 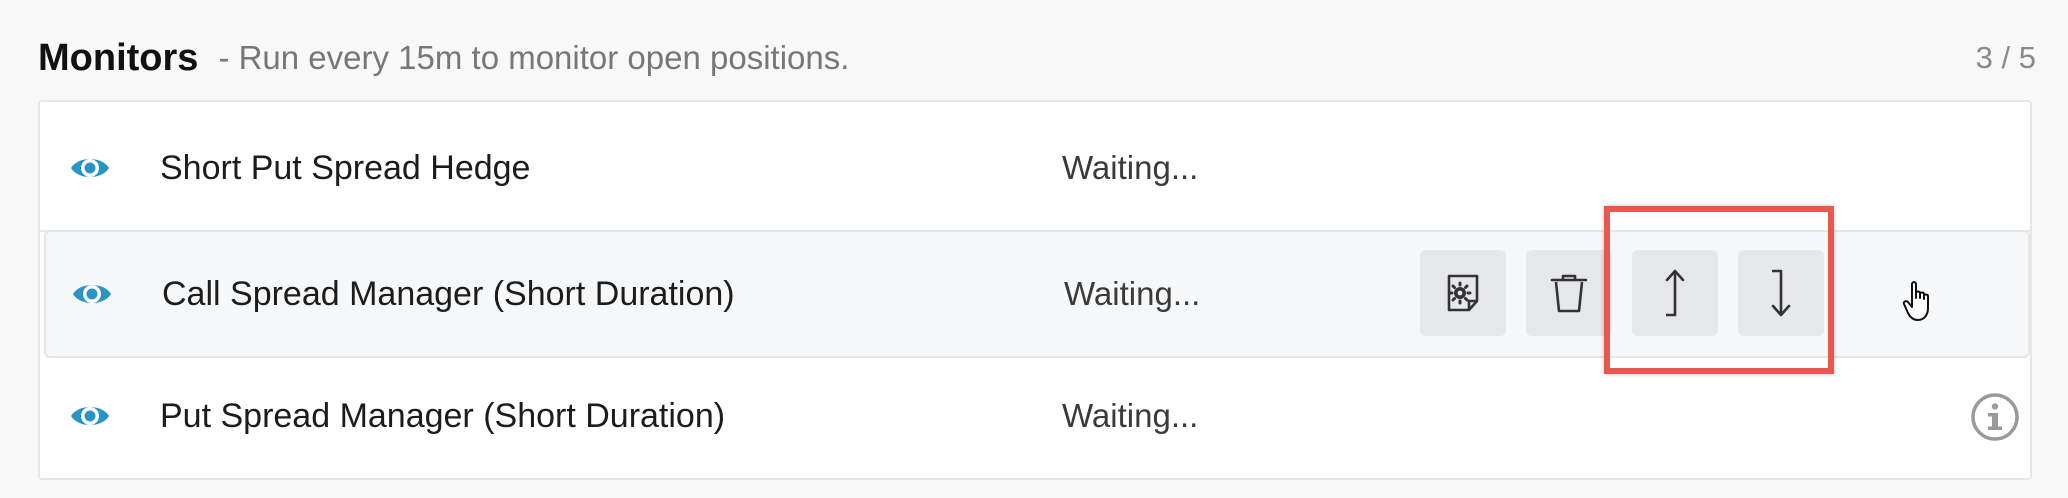 I want to click on info-icon, so click(x=1995, y=417).